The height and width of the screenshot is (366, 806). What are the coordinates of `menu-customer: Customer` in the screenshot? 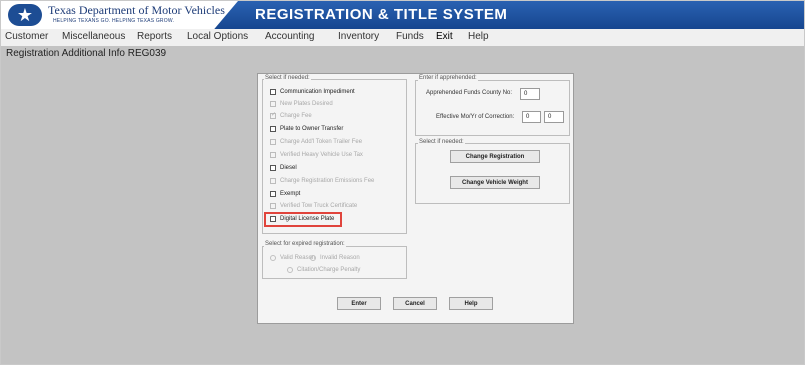 It's located at (26, 36).